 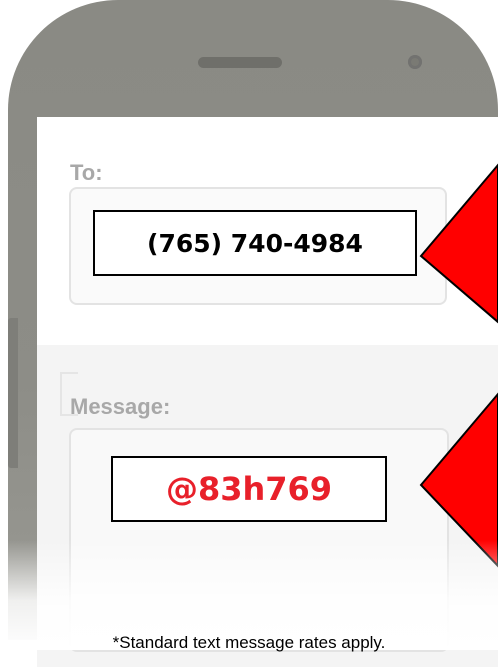 What do you see at coordinates (255, 243) in the screenshot?
I see `phone-number-callout: (765) 740-4984` at bounding box center [255, 243].